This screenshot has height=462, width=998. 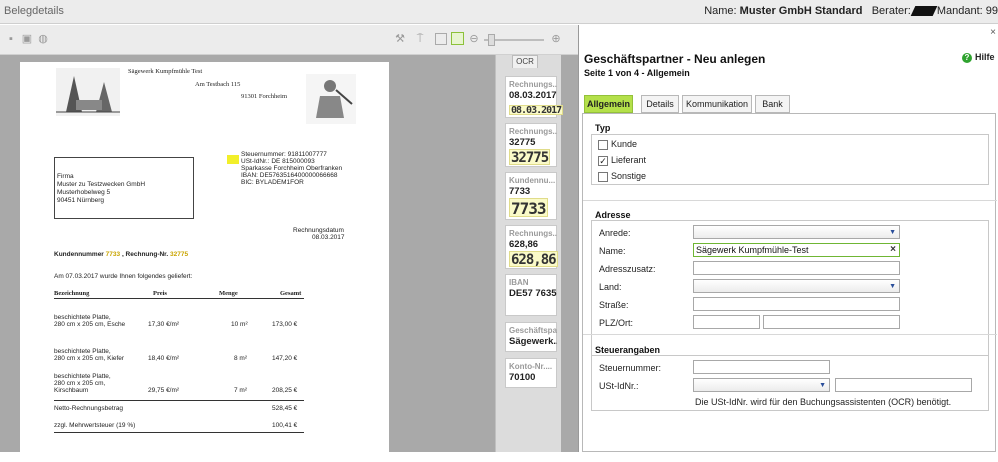 What do you see at coordinates (772, 104) in the screenshot?
I see `tab-bank: Bank` at bounding box center [772, 104].